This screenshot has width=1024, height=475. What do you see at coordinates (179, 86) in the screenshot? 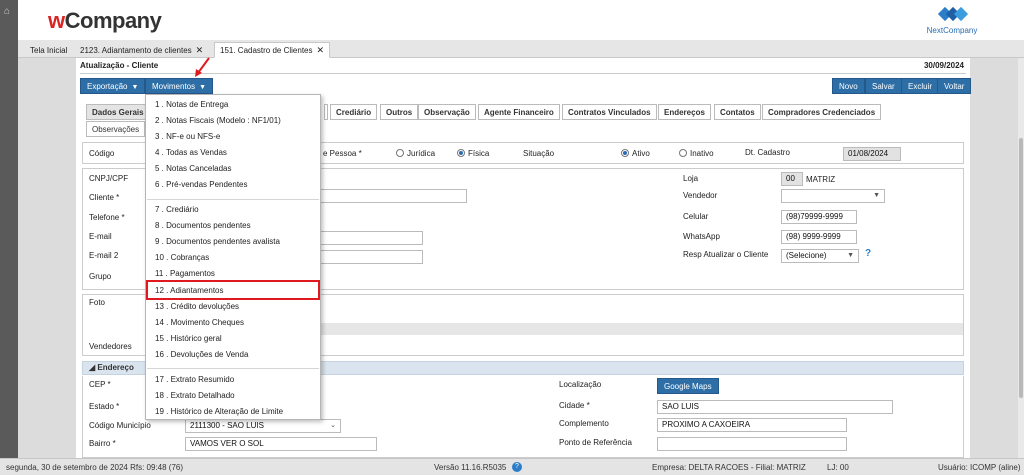
I see `movimentos-button: Movimentos ▼` at bounding box center [179, 86].